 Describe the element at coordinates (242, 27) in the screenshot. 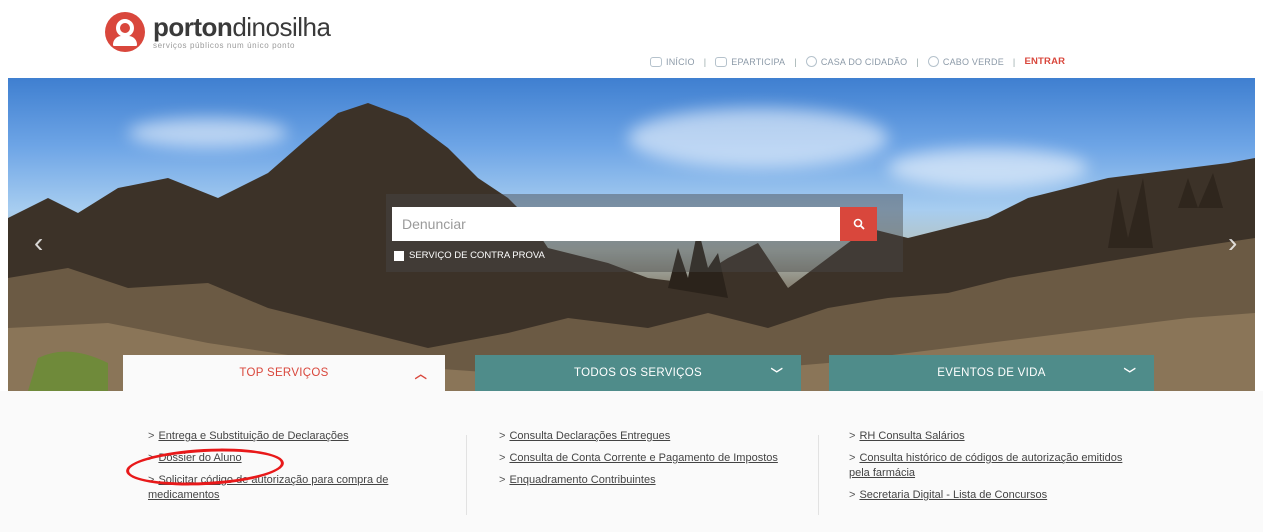

I see `logo-title: portondinosilha` at that location.